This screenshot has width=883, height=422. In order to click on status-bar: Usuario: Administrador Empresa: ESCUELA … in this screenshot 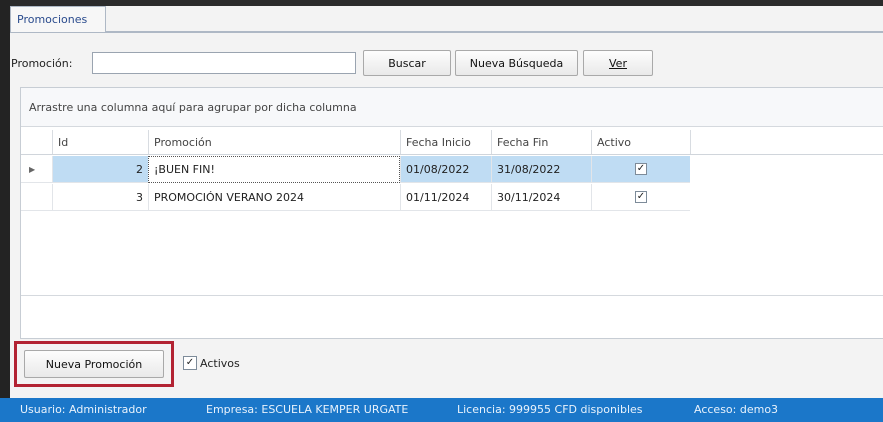, I will do `click(441, 410)`.